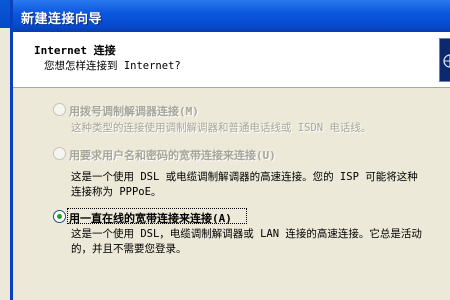 The width and height of the screenshot is (450, 300). I want to click on option-dialup-desc-line-1: 这种类型的连接使用调制解调器和普通电话线或 ISDN 电话线。, so click(221, 128).